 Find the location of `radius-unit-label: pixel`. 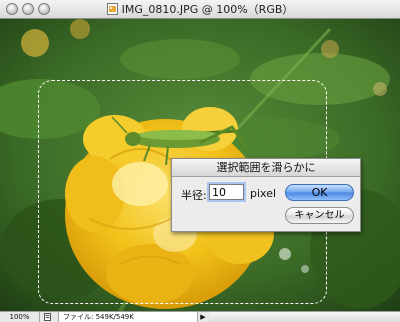

radius-unit-label: pixel is located at coordinates (263, 193).